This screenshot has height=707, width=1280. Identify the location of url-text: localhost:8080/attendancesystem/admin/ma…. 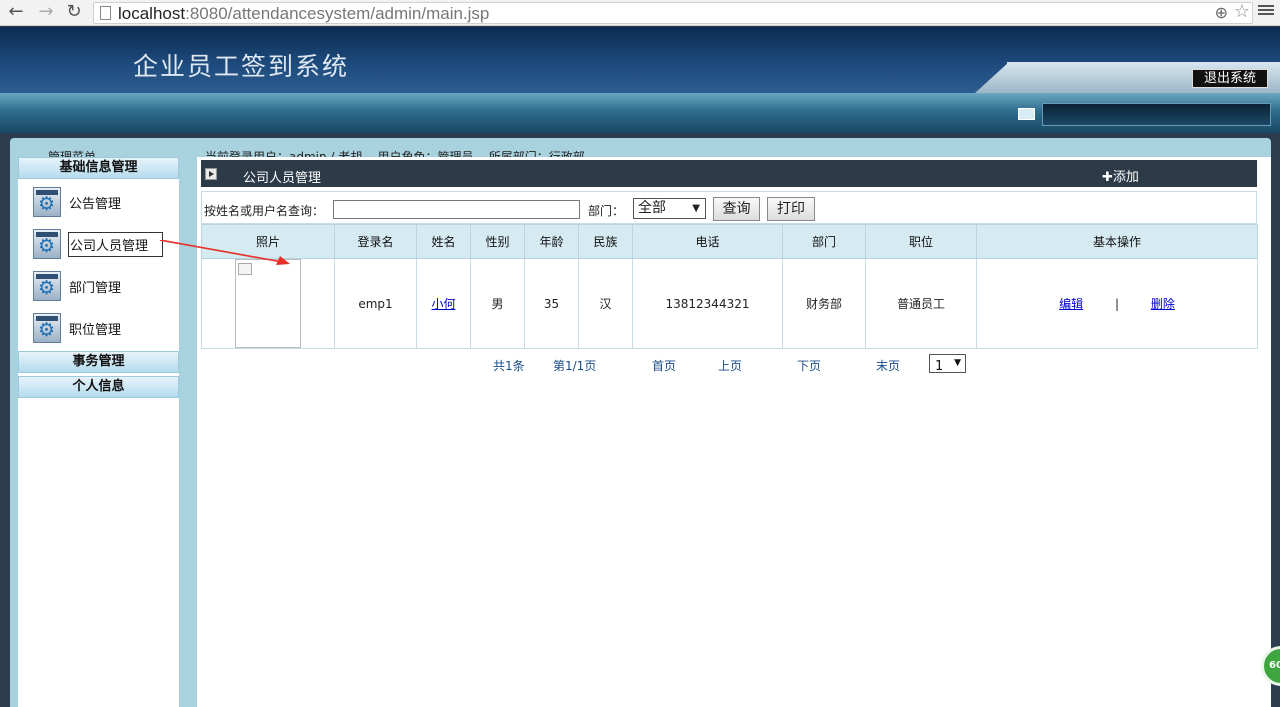
(303, 14).